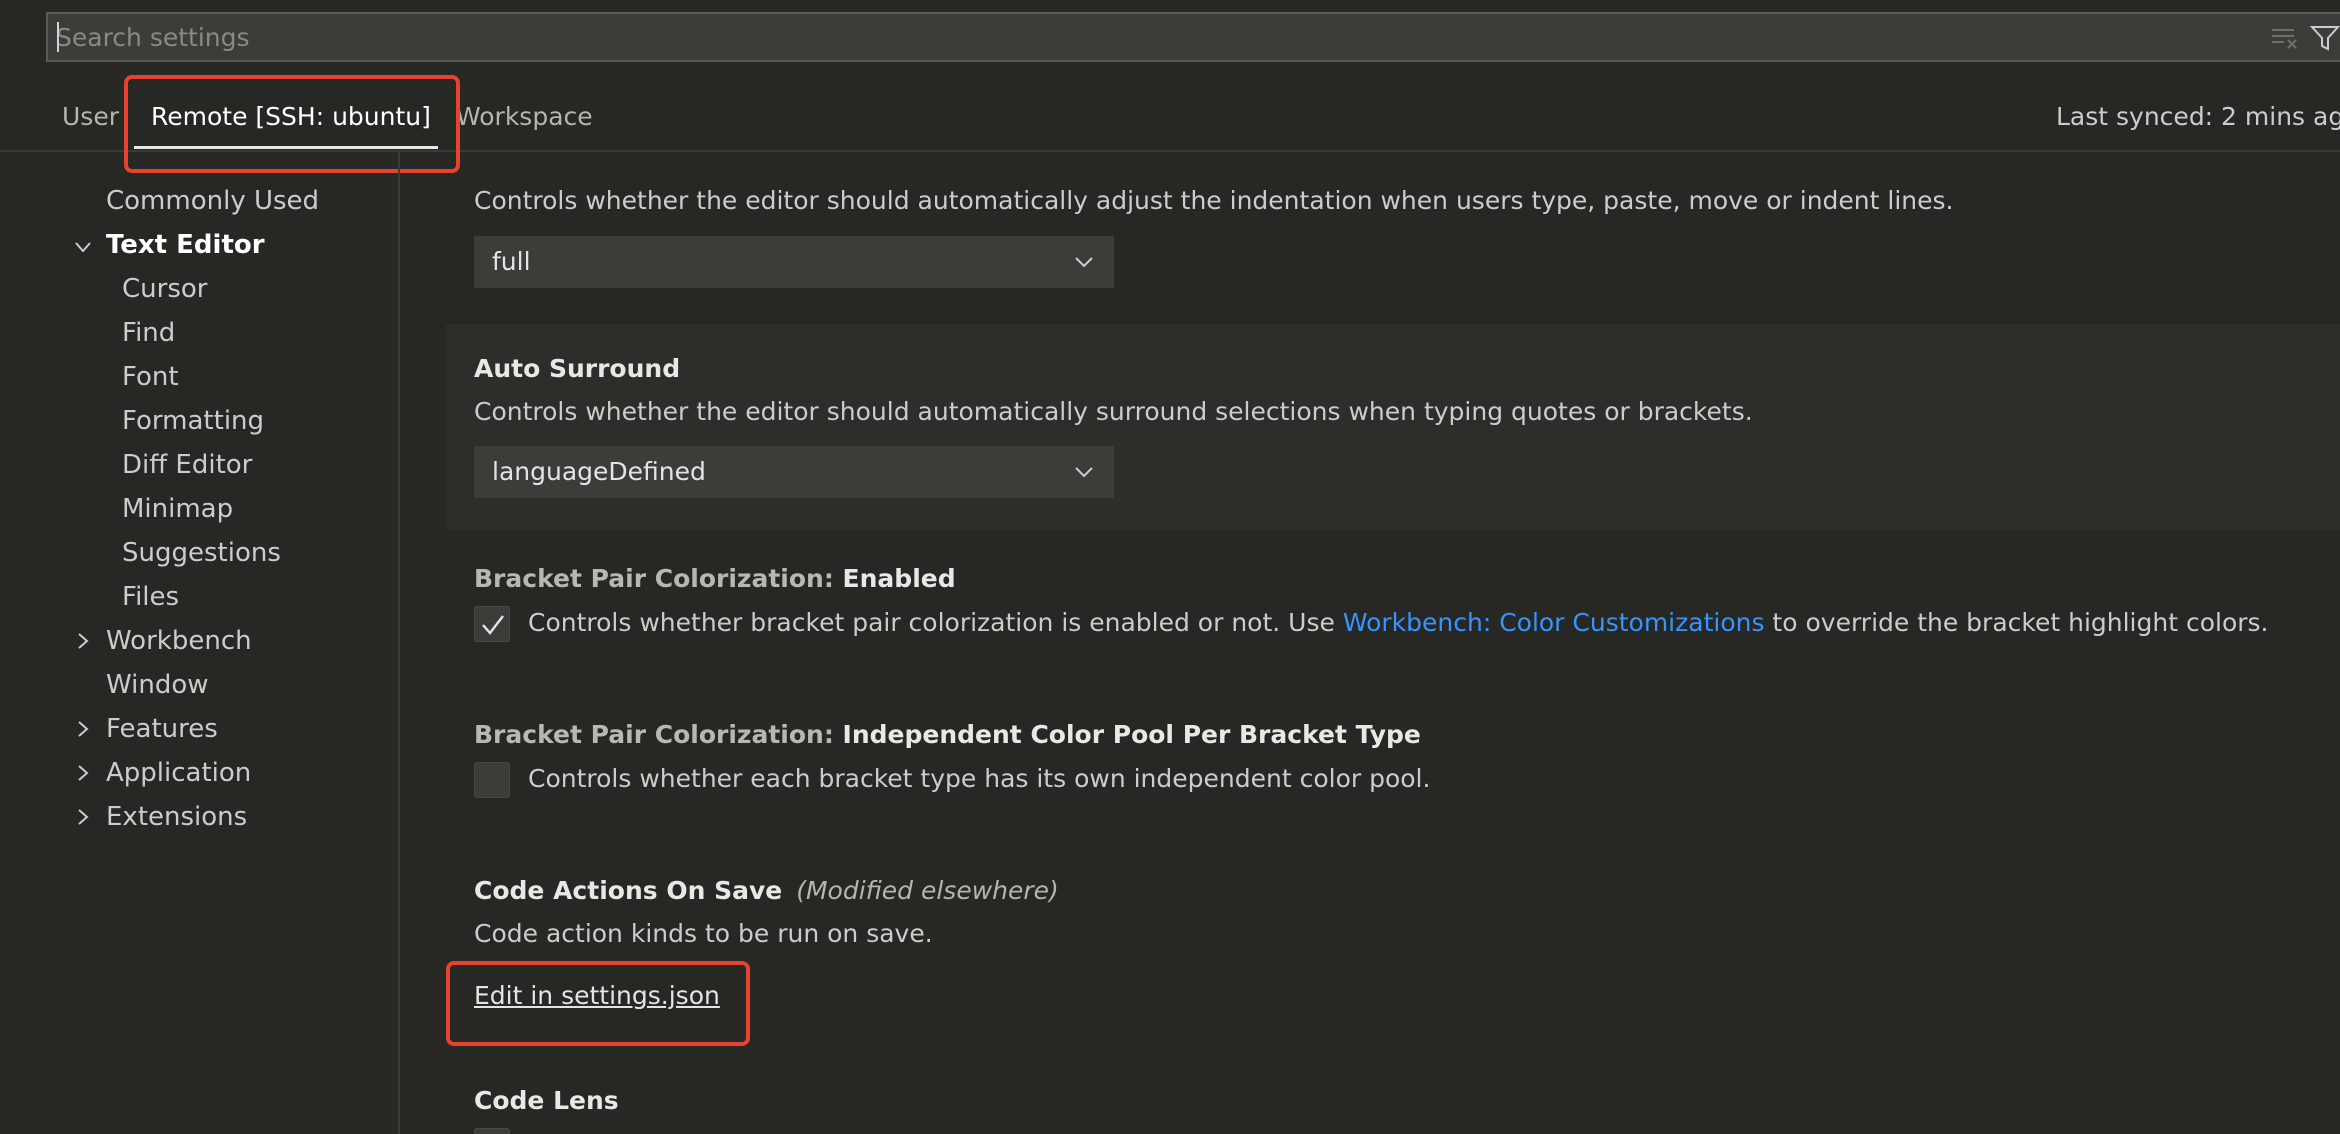 This screenshot has height=1134, width=2340. Describe the element at coordinates (187, 465) in the screenshot. I see `toc-item-diff-editor: Diff Editor` at that location.